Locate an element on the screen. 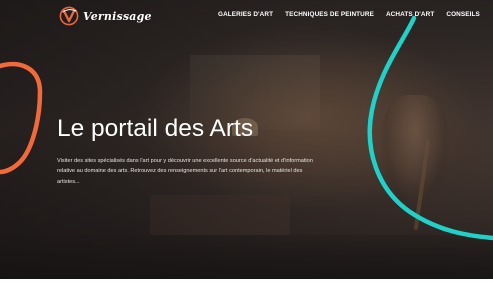 The height and width of the screenshot is (308, 493). brand-name: Vernissage is located at coordinates (117, 16).